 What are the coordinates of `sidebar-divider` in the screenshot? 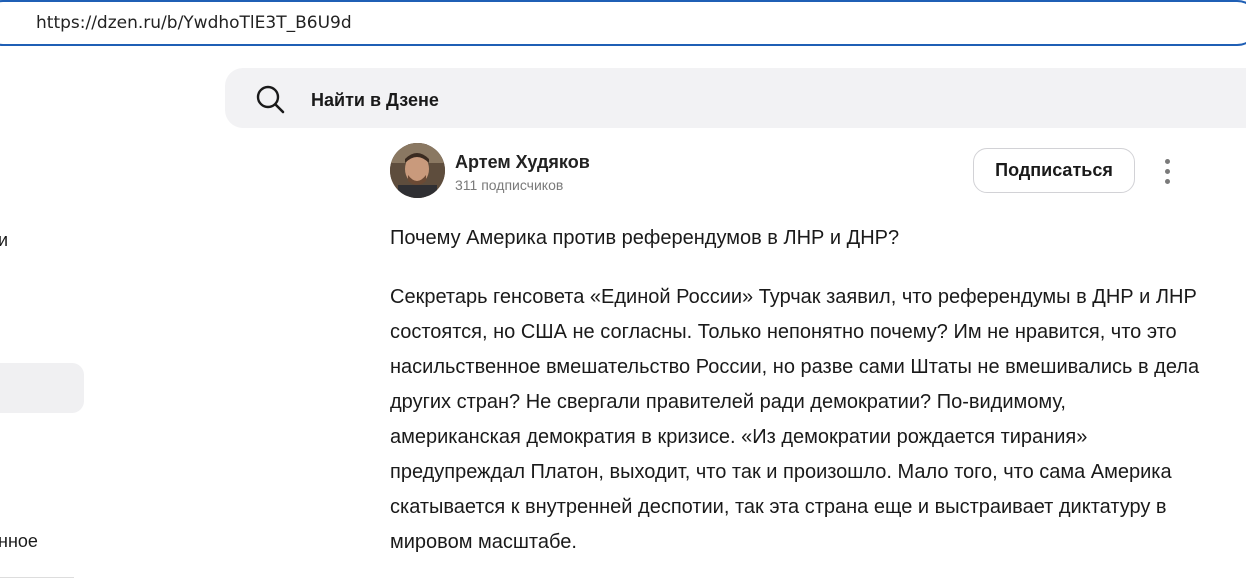 It's located at (37, 577).